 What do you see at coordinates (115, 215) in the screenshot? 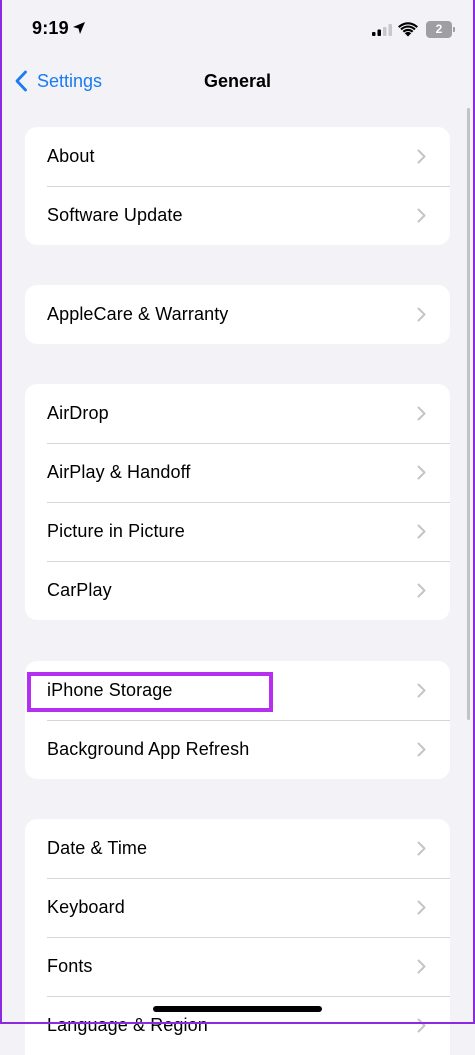
I see `row-label: Software Update` at bounding box center [115, 215].